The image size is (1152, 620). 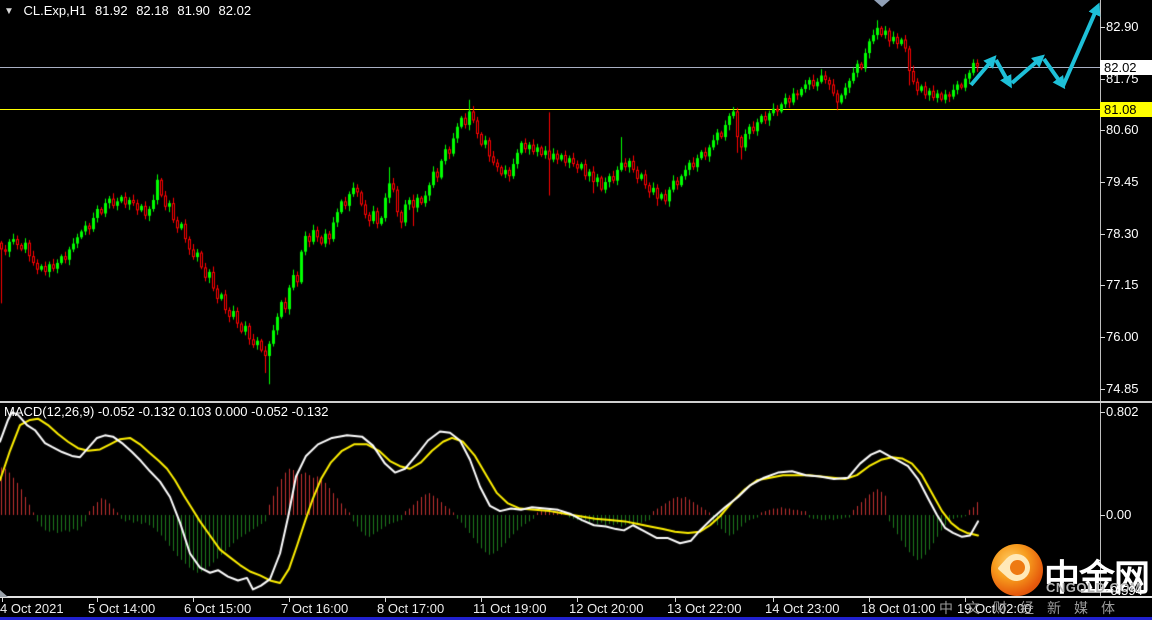 I want to click on time-axis-label: 8 Oct 17:00, so click(x=411, y=608).